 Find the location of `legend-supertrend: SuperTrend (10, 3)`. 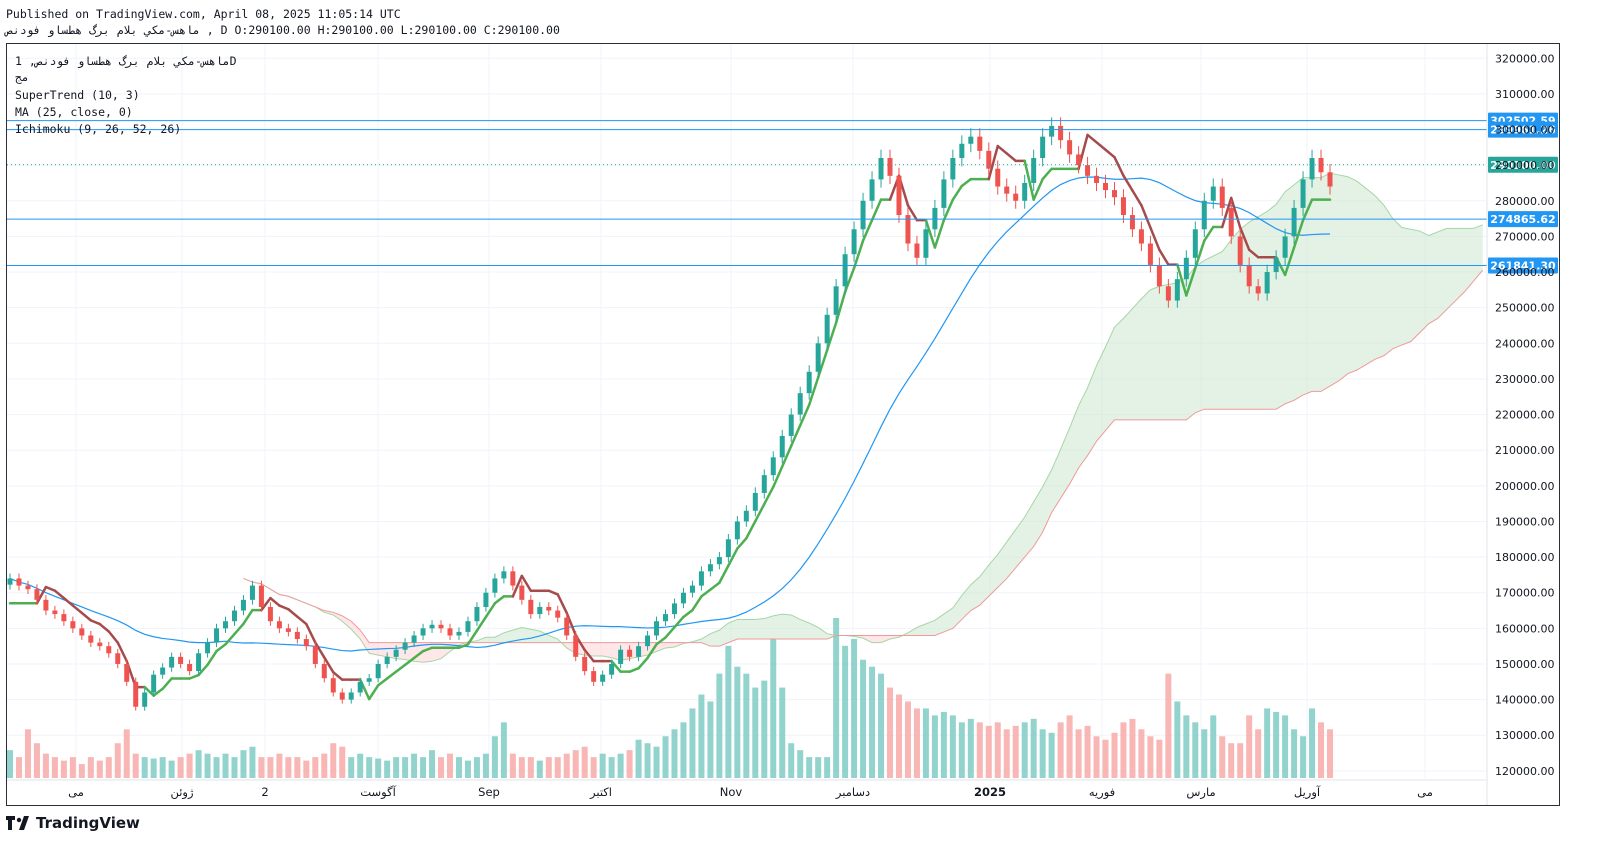

legend-supertrend: SuperTrend (10, 3) is located at coordinates (77, 95).